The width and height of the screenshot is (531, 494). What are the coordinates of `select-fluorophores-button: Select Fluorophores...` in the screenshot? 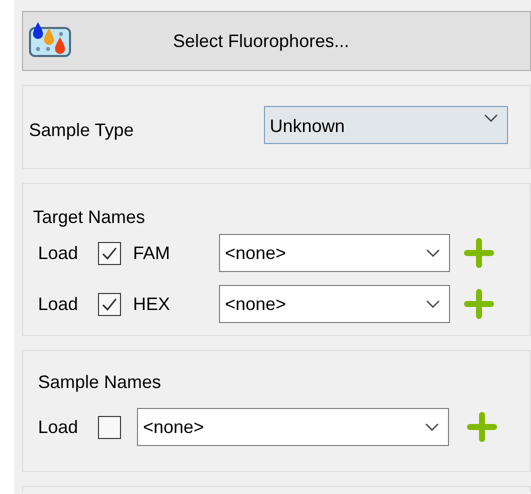 It's located at (276, 41).